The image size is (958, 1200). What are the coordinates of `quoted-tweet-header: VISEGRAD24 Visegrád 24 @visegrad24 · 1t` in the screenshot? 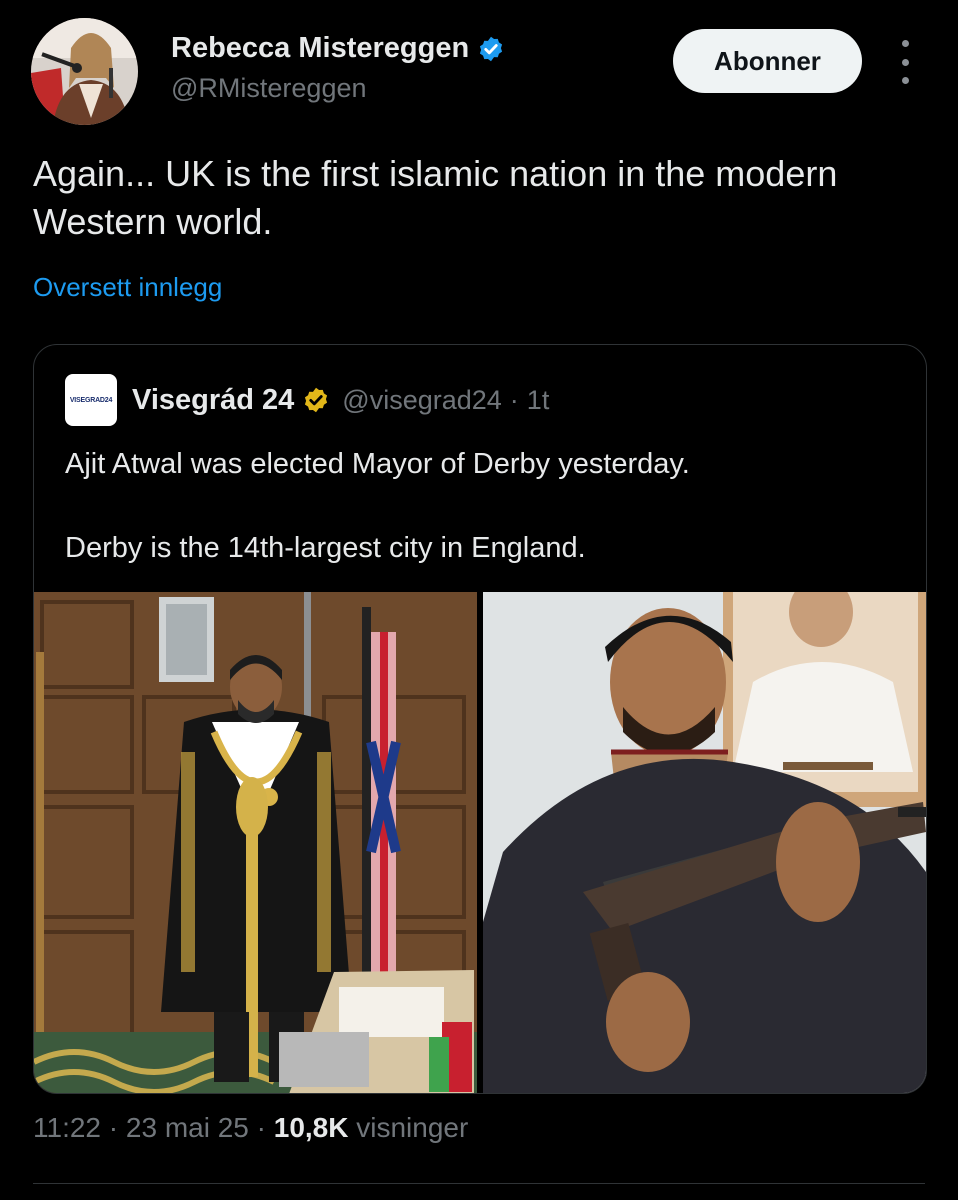 It's located at (307, 400).